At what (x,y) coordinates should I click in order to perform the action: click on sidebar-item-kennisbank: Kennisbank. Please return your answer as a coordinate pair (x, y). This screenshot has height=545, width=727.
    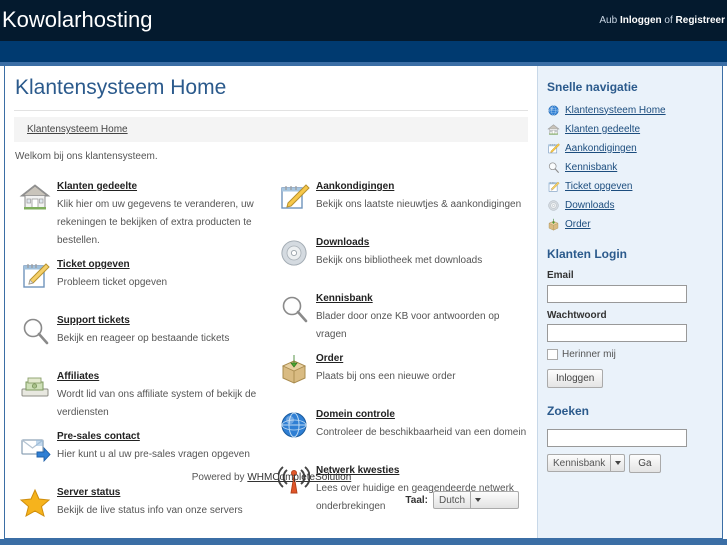
    Looking at the image, I should click on (634, 167).